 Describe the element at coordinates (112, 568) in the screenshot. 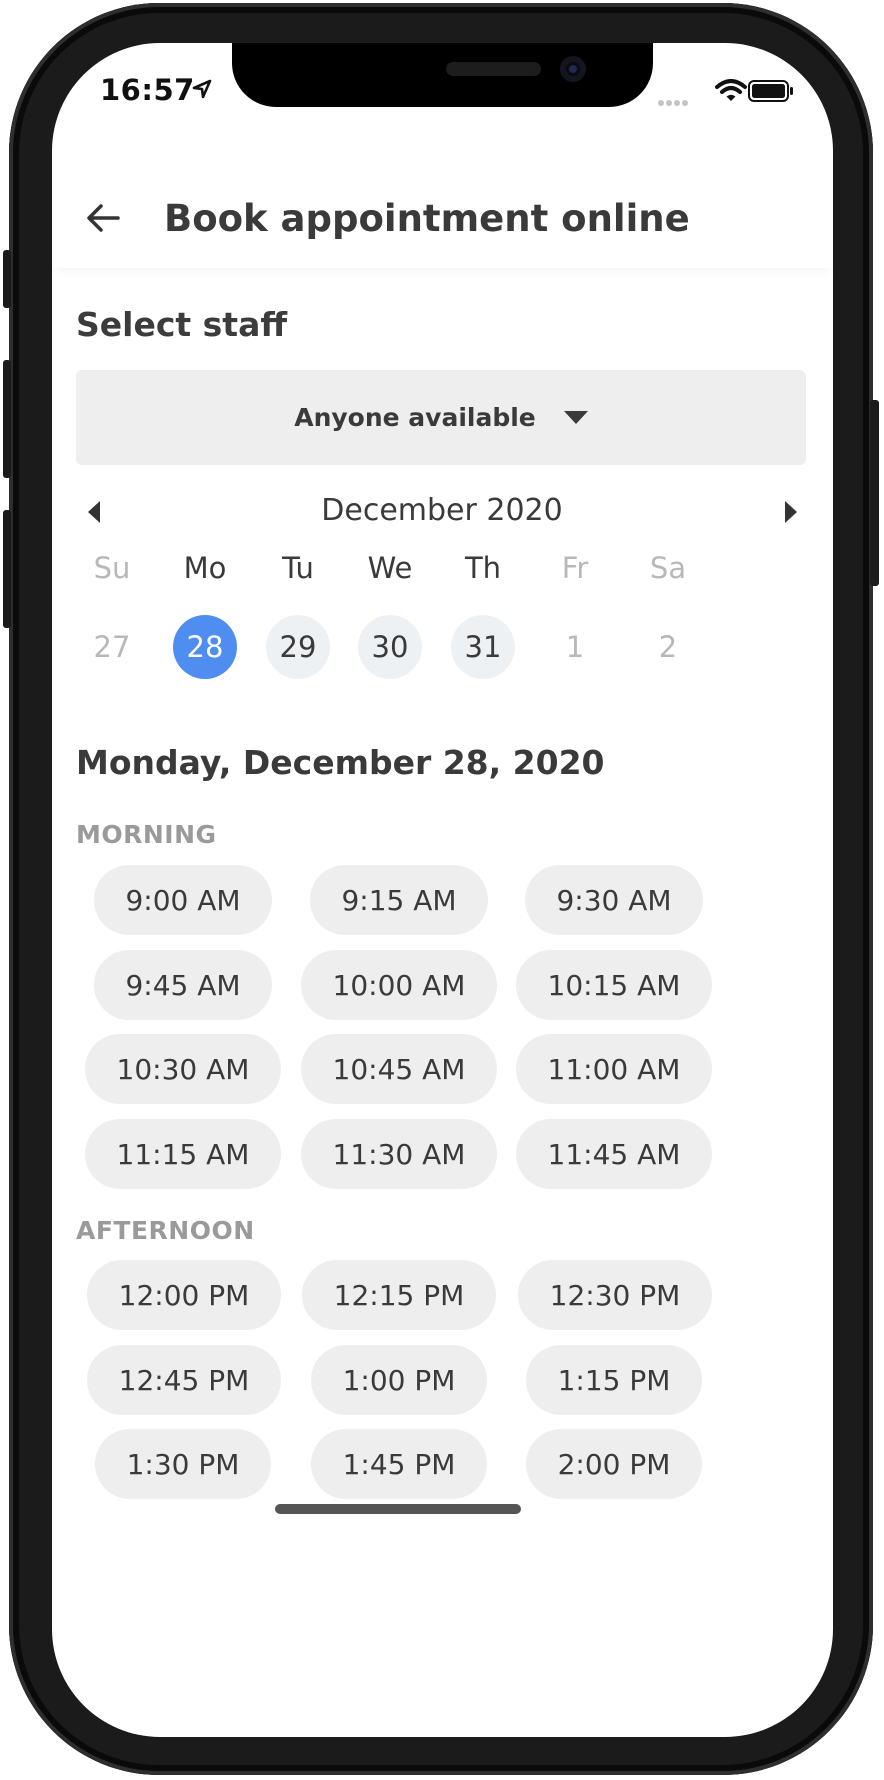

I see `weekday-label: Su` at that location.